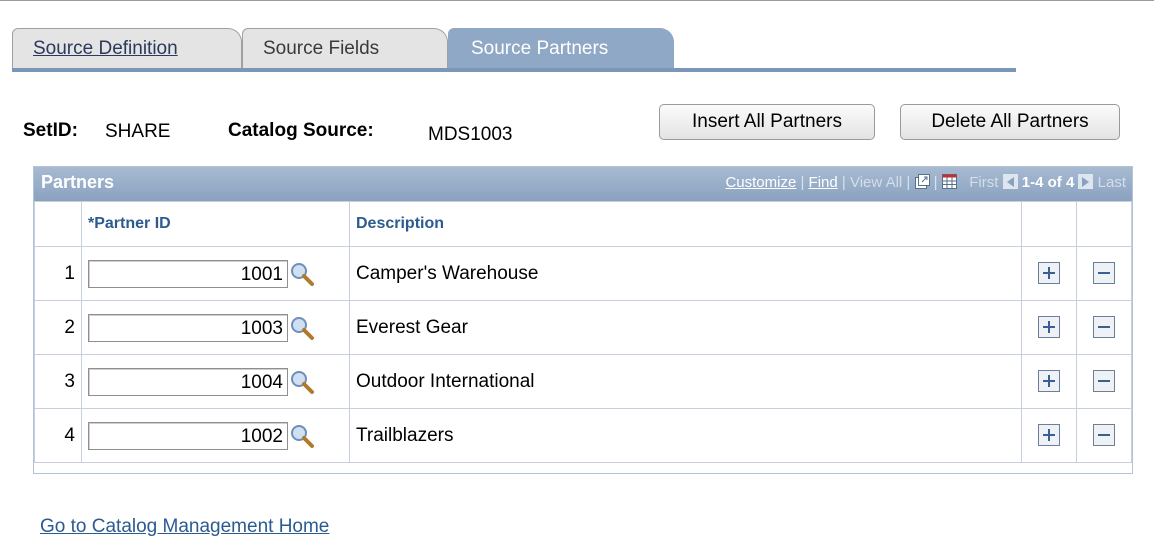 The image size is (1154, 559). I want to click on row-range: 1-4 of 4, so click(1048, 182).